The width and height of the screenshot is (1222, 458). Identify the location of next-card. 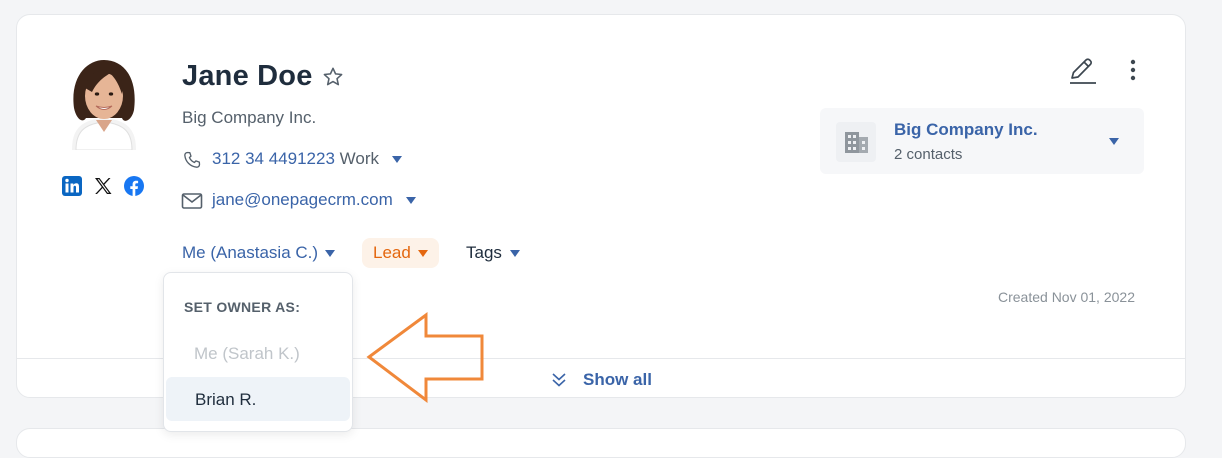
(601, 443).